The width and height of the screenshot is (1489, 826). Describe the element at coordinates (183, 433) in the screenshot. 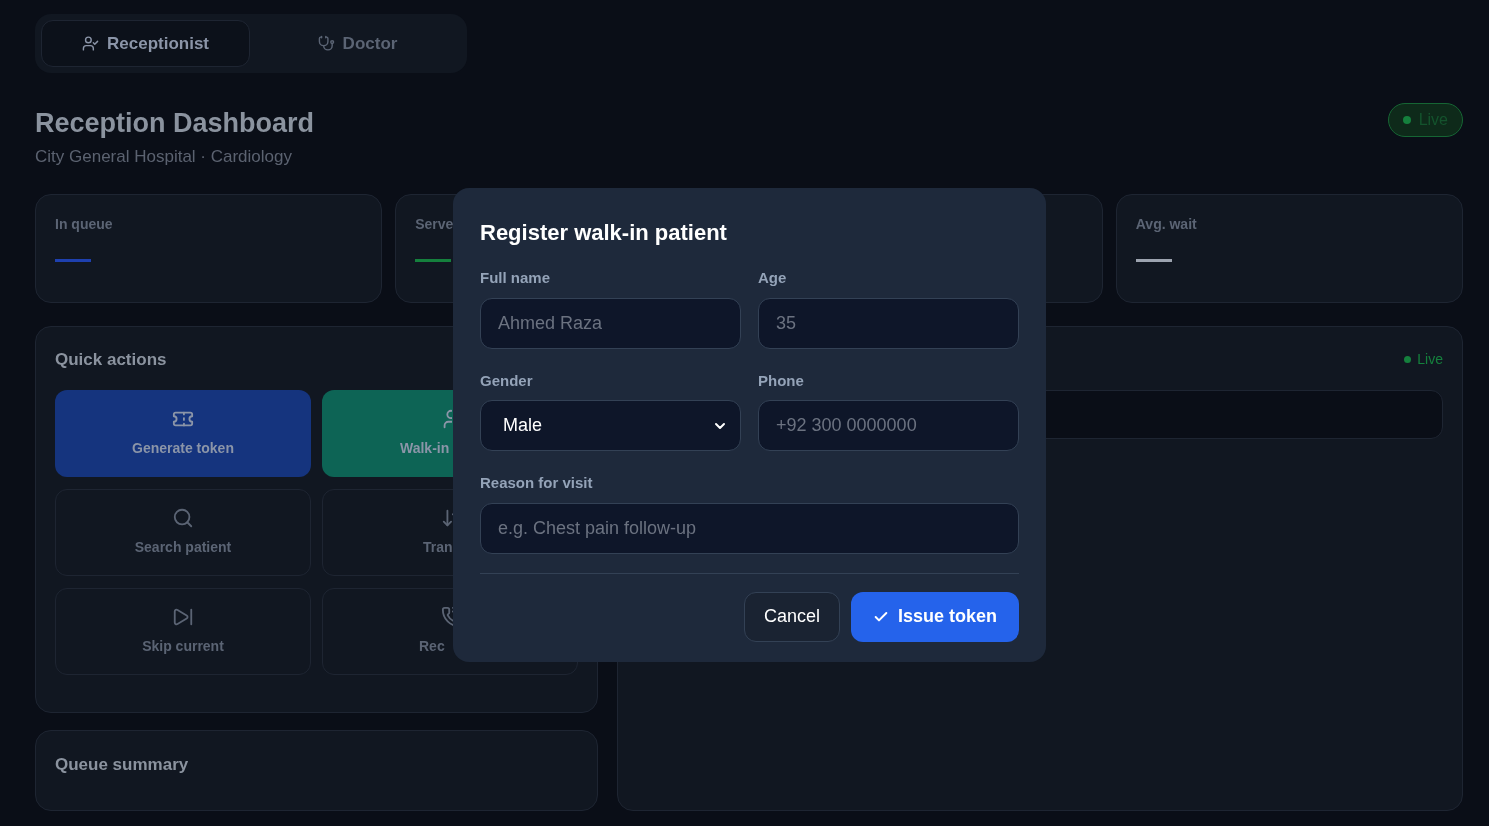

I see `action-button: Generate token` at that location.